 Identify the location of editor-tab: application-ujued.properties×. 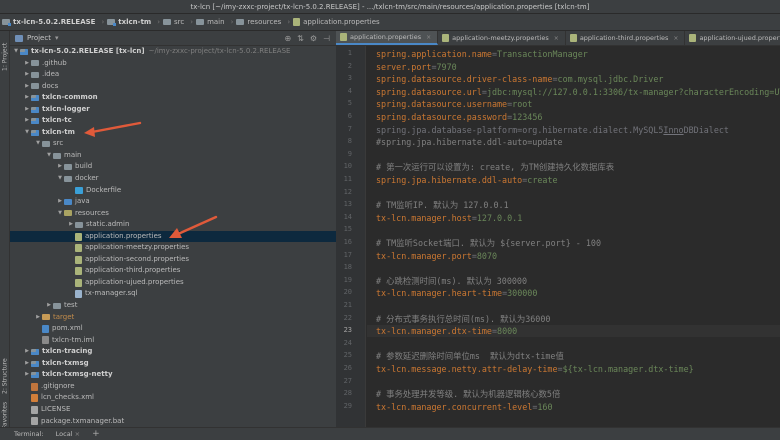
(732, 38).